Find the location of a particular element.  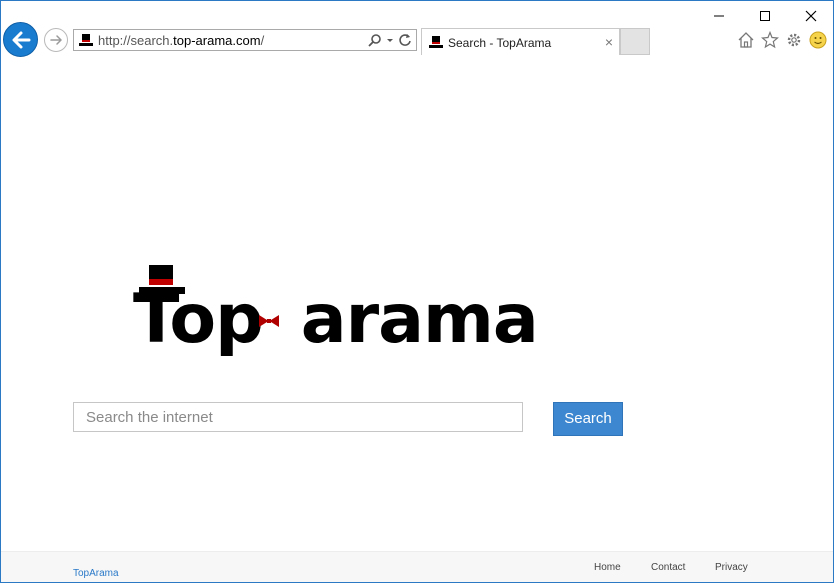

close-window-button is located at coordinates (810, 16).